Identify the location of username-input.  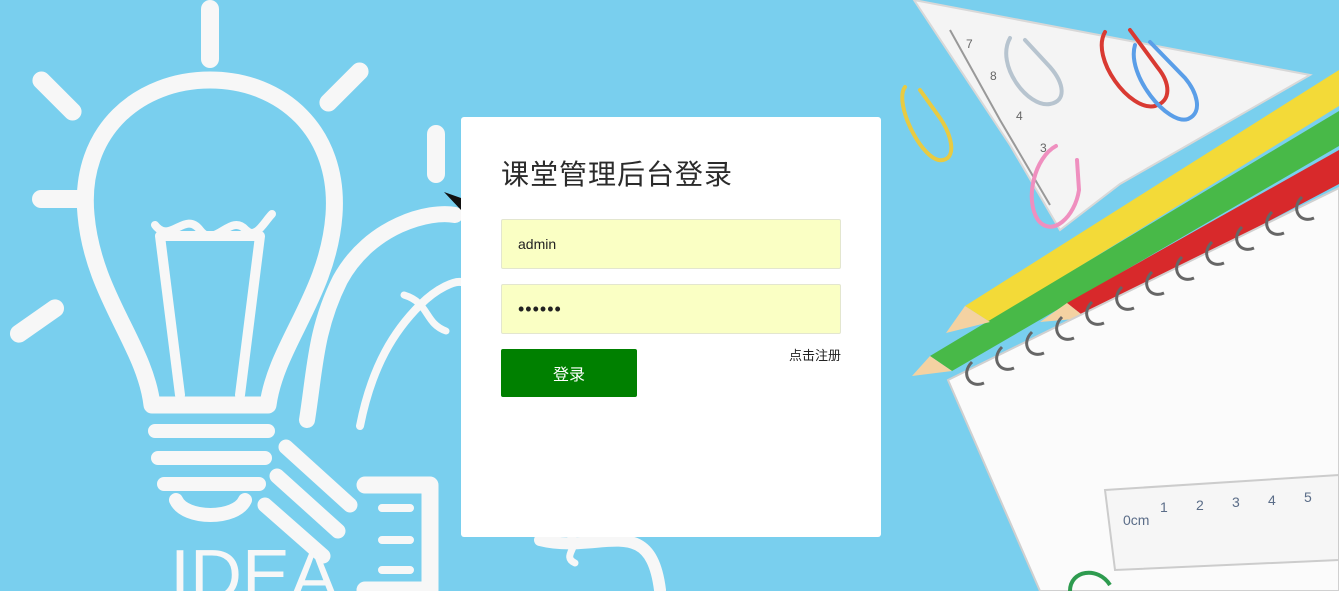
(671, 244).